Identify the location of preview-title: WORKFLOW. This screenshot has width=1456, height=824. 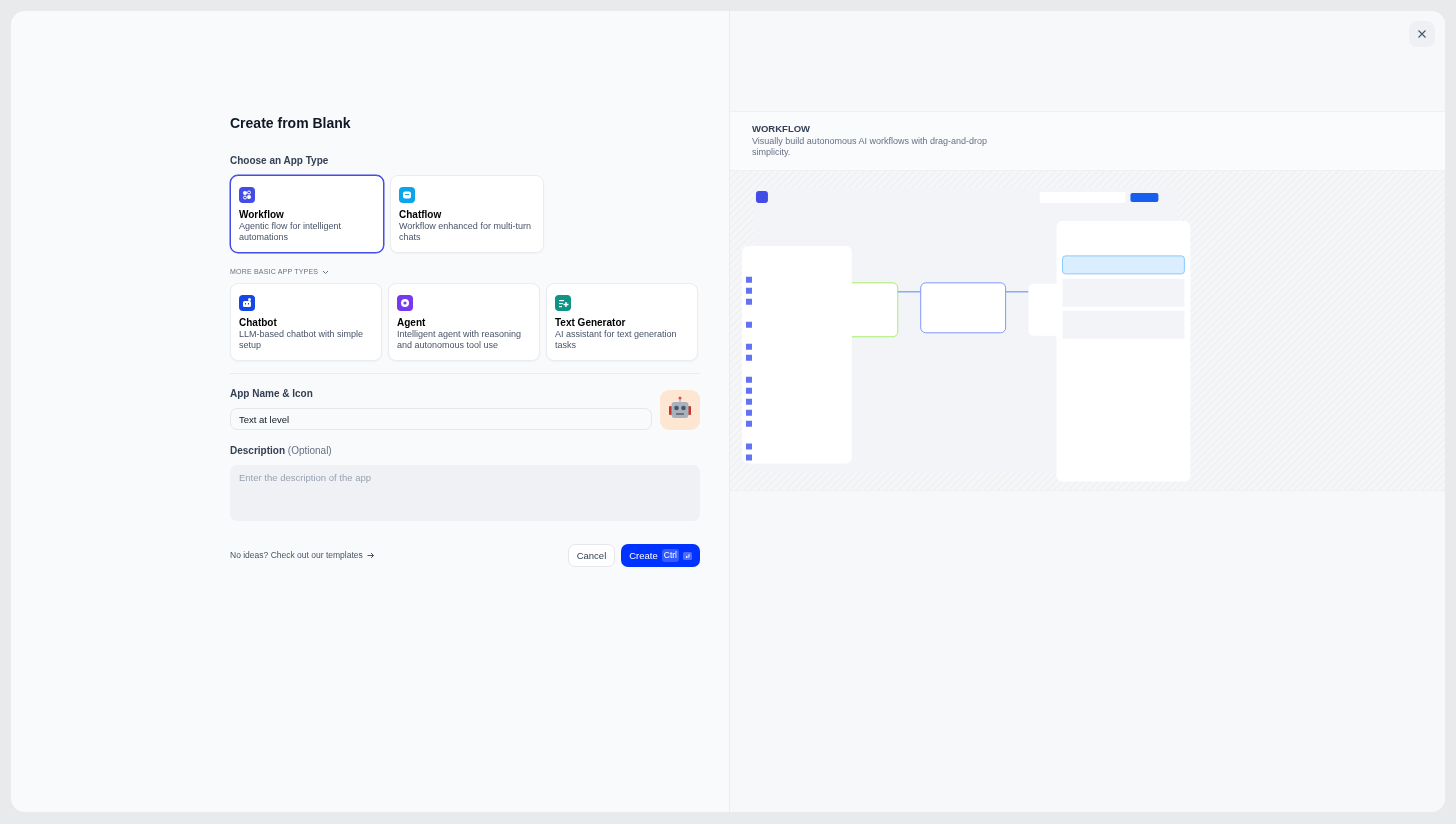
(782, 129).